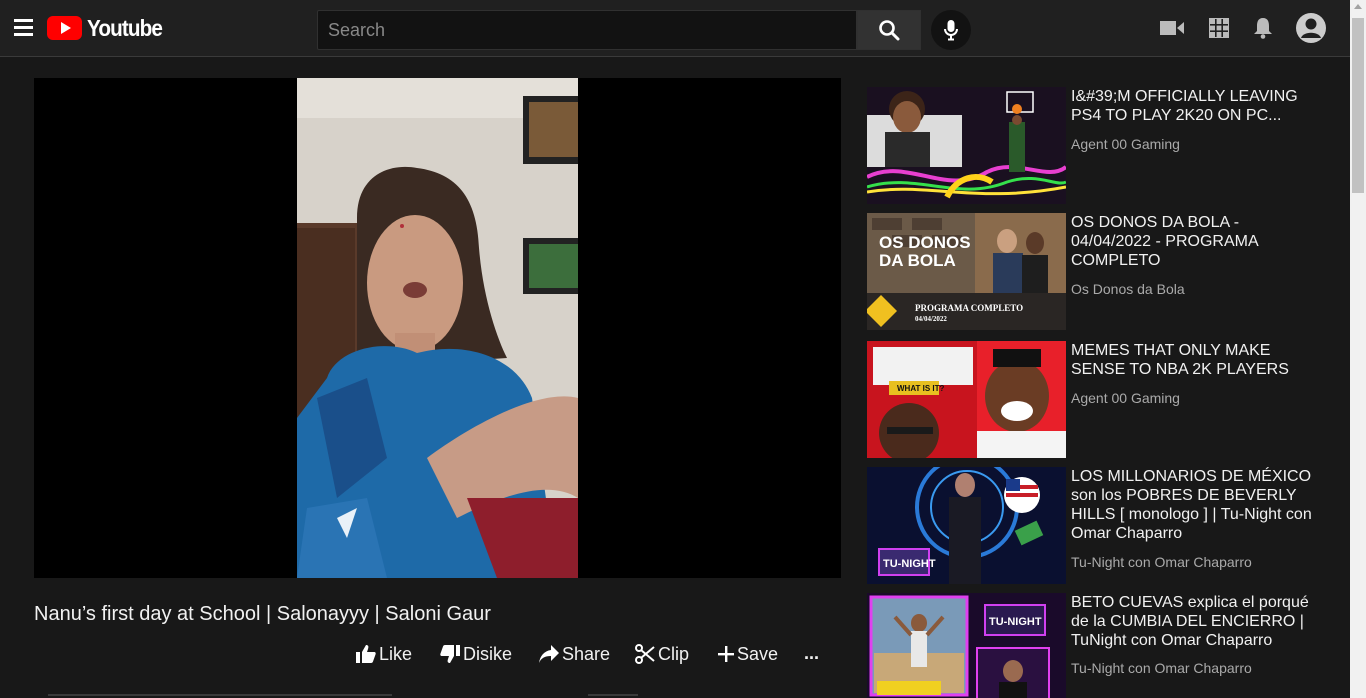 This screenshot has height=698, width=1366. I want to click on create-video-button, so click(1172, 28).